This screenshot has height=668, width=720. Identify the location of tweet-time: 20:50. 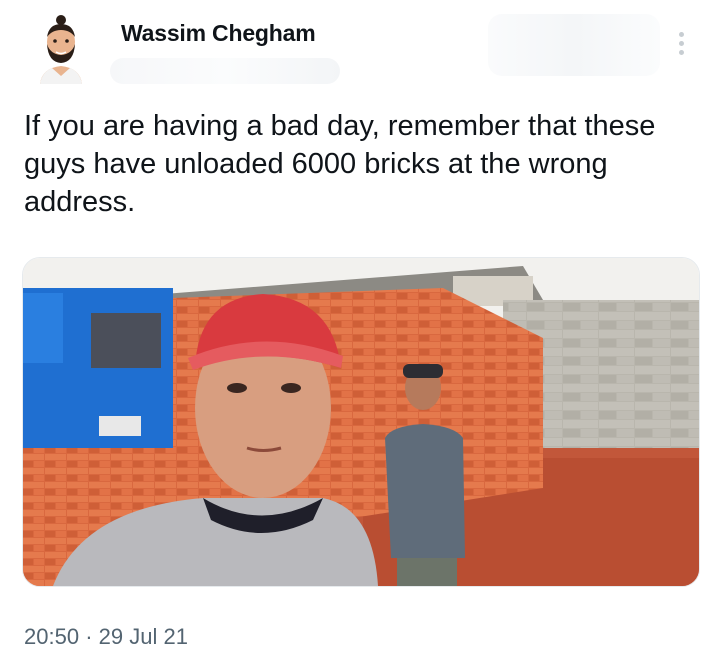
(52, 636).